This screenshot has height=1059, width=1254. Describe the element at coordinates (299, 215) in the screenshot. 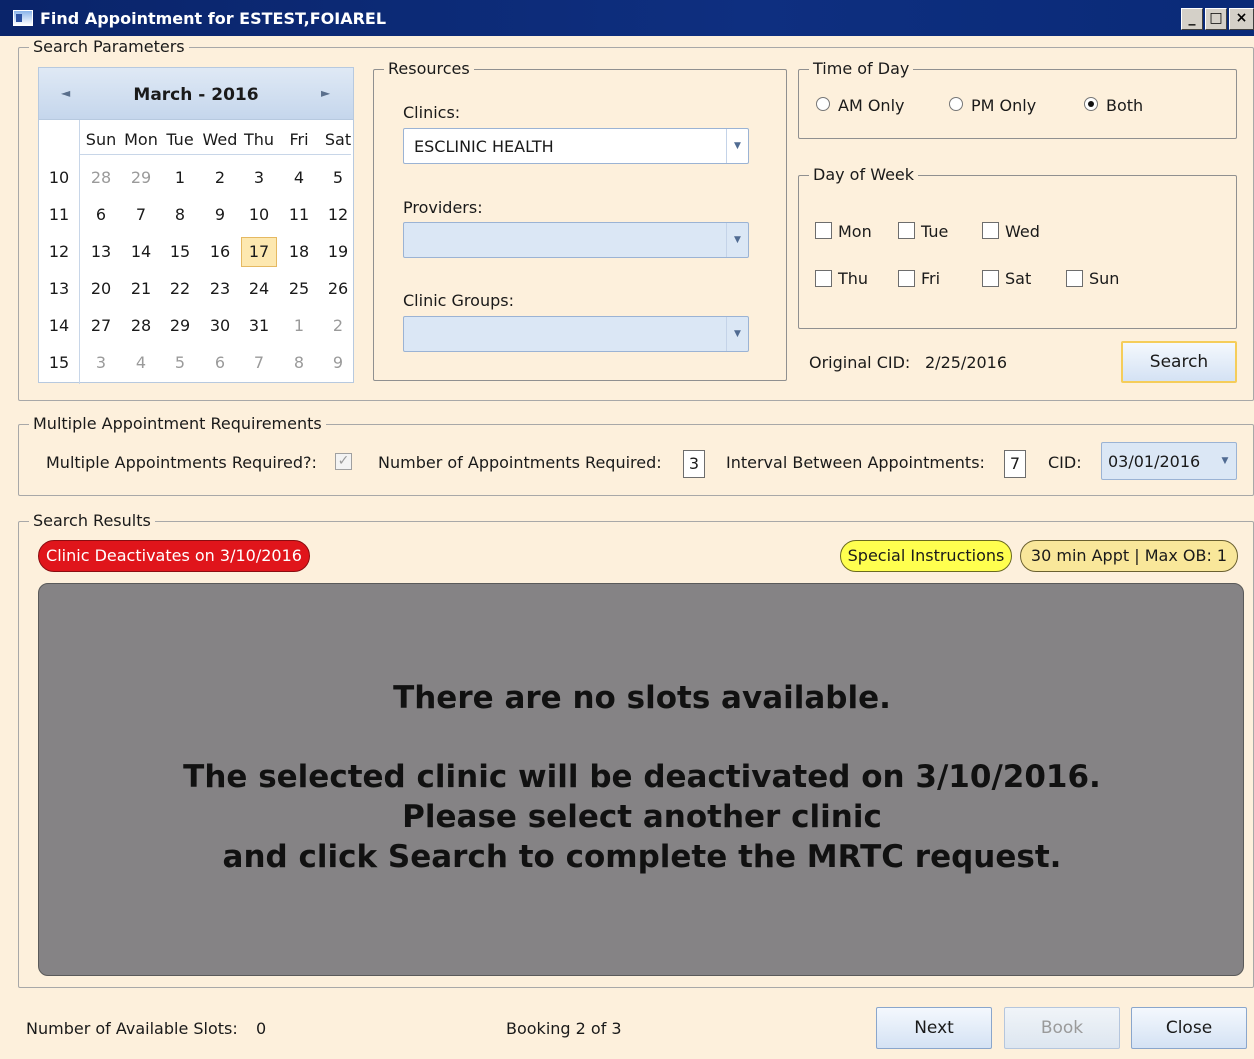

I see `calendar-day: 11` at that location.